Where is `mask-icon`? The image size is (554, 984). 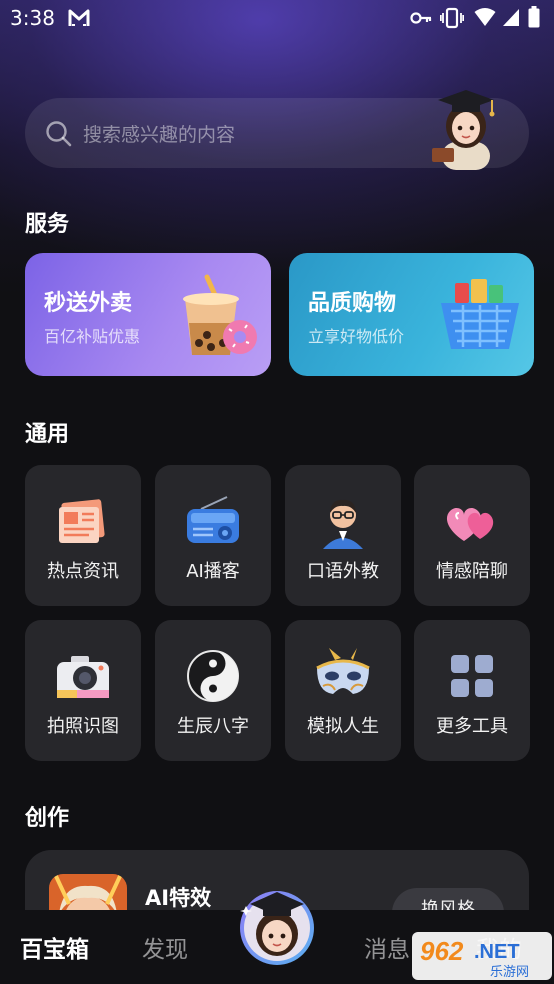 mask-icon is located at coordinates (343, 671).